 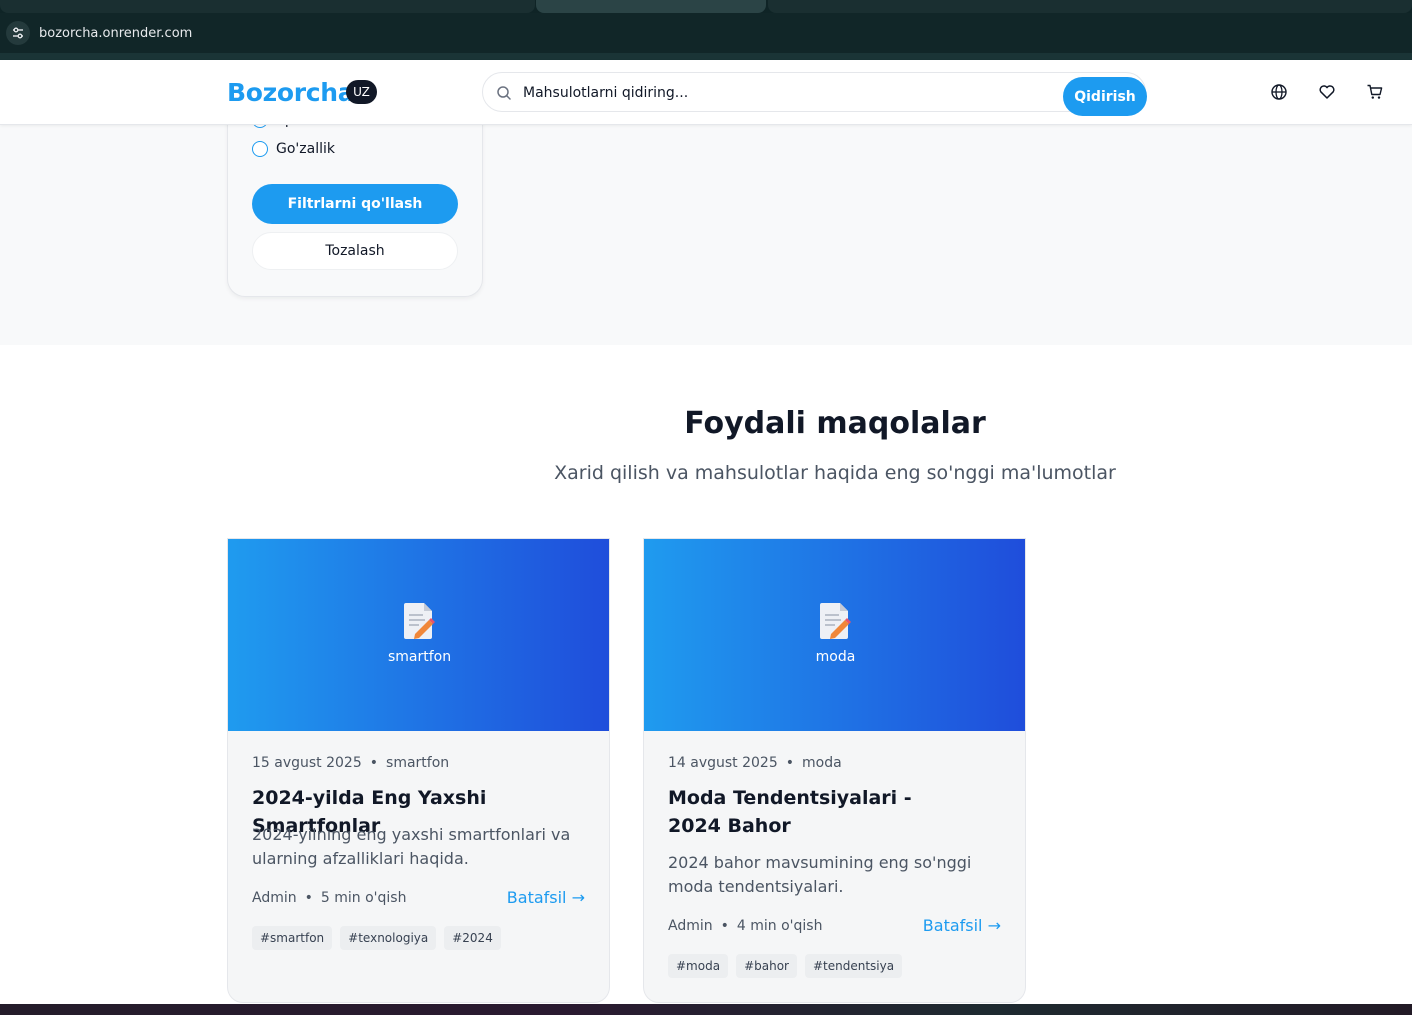 I want to click on filter-option-label: Go'zallik, so click(x=305, y=149).